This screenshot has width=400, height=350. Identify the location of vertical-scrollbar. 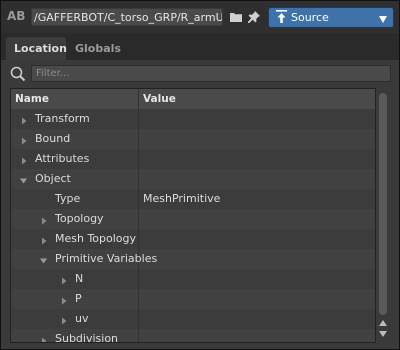
(383, 213).